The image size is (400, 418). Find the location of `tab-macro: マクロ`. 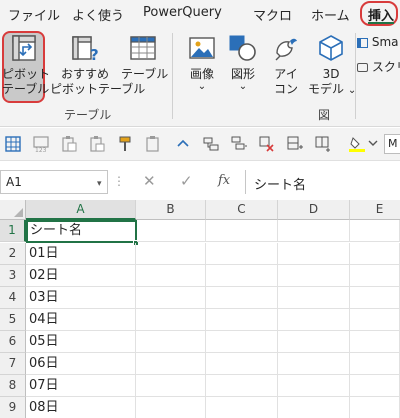

tab-macro: マクロ is located at coordinates (272, 14).